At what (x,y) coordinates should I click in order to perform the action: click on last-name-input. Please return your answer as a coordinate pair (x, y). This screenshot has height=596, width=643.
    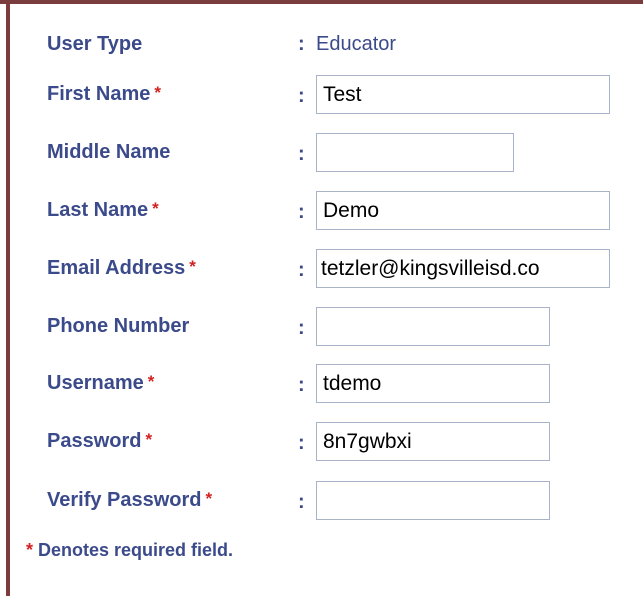
    Looking at the image, I should click on (463, 210).